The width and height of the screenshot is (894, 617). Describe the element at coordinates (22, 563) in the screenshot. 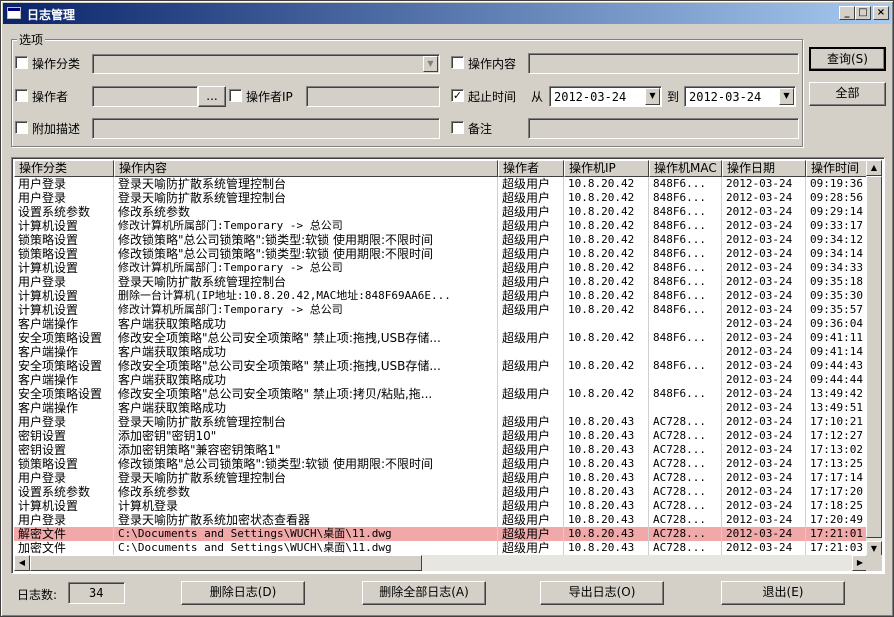

I see `scroll-left-icon: ◀` at that location.